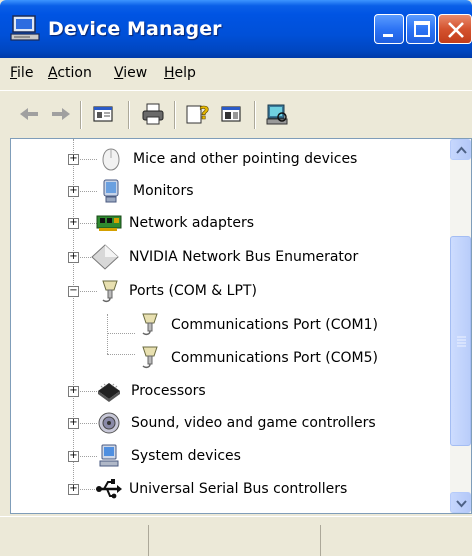 The image size is (472, 556). I want to click on scan-hardware-icon, so click(277, 114).